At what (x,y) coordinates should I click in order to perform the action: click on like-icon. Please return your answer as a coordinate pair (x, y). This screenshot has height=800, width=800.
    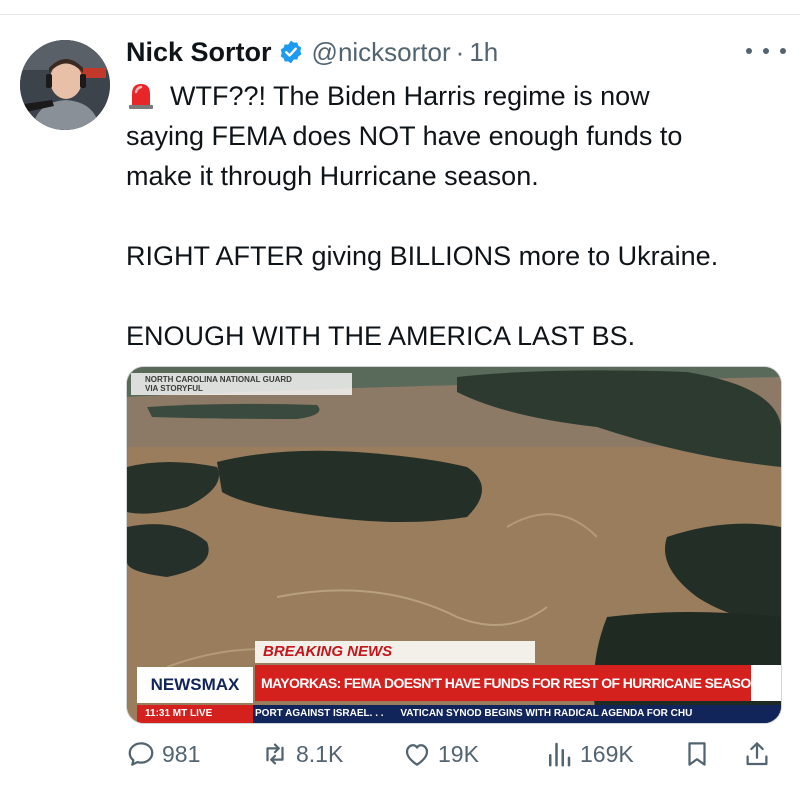
    Looking at the image, I should click on (417, 755).